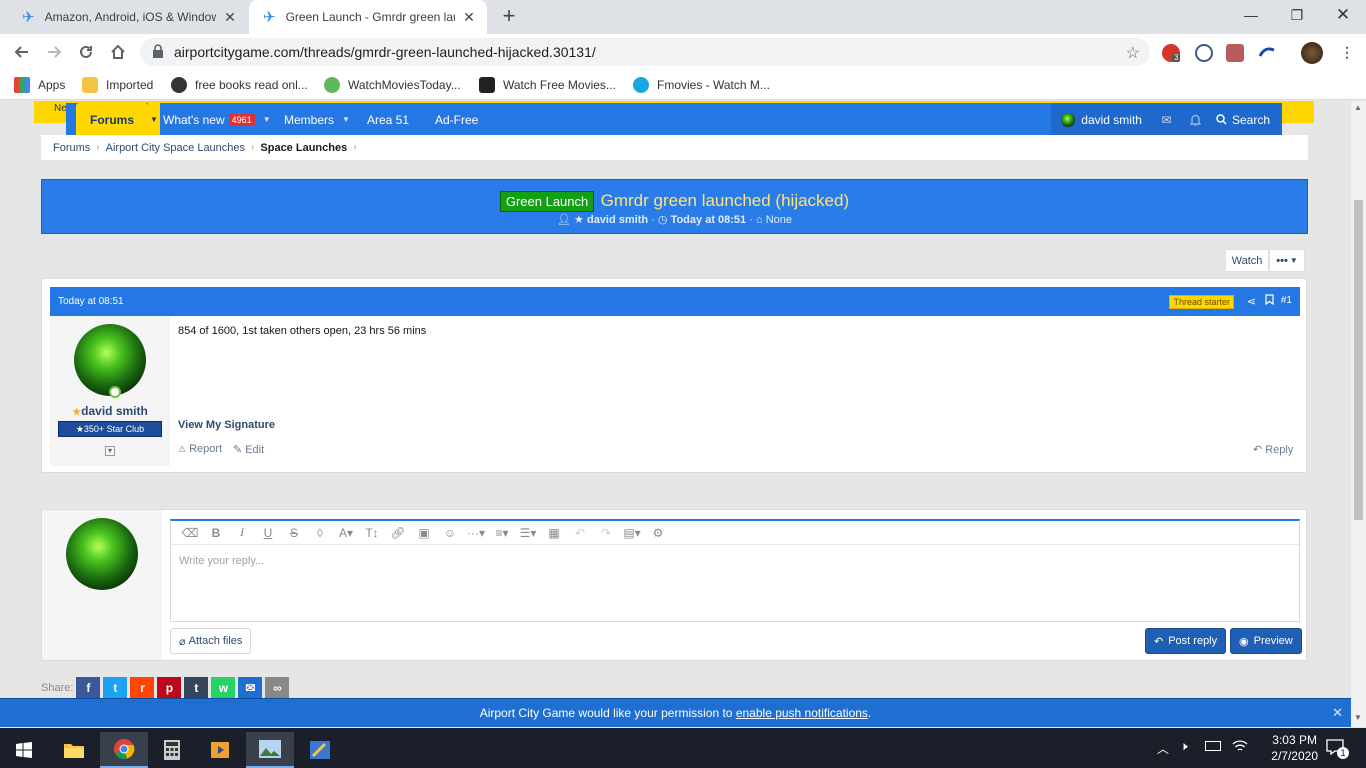 The image size is (1366, 768). I want to click on table-icon: ▦, so click(554, 533).